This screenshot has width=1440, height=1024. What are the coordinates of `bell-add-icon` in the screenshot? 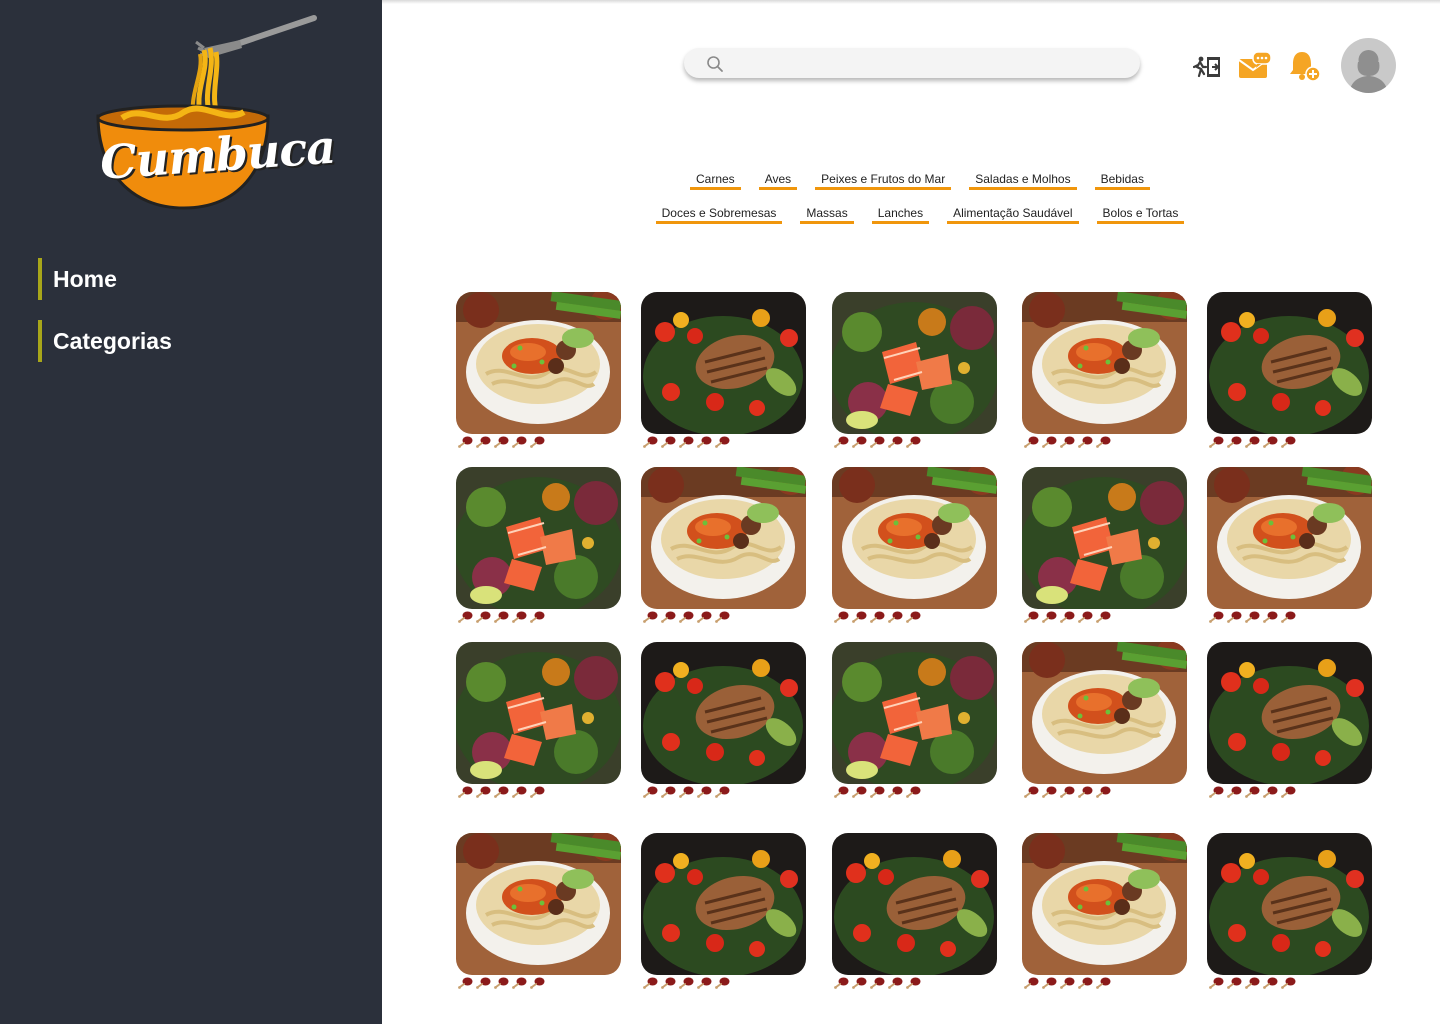 It's located at (1305, 66).